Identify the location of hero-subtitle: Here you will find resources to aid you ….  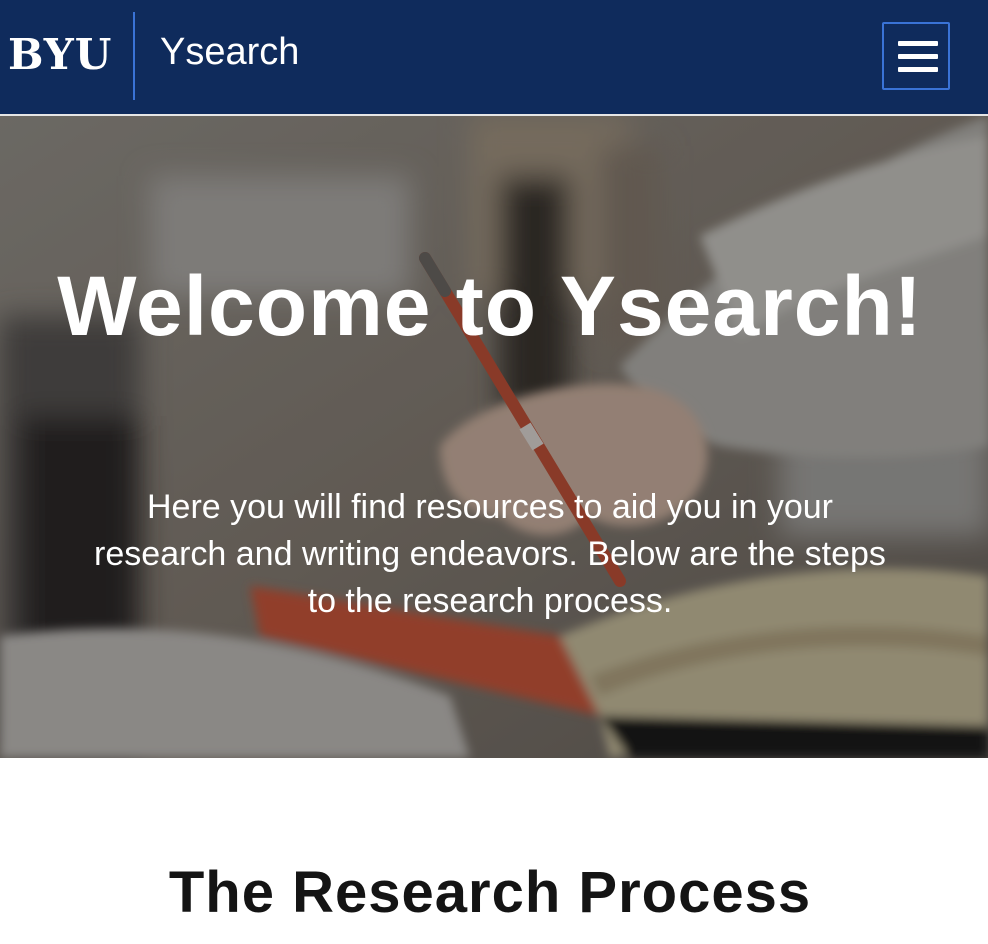
(490, 554).